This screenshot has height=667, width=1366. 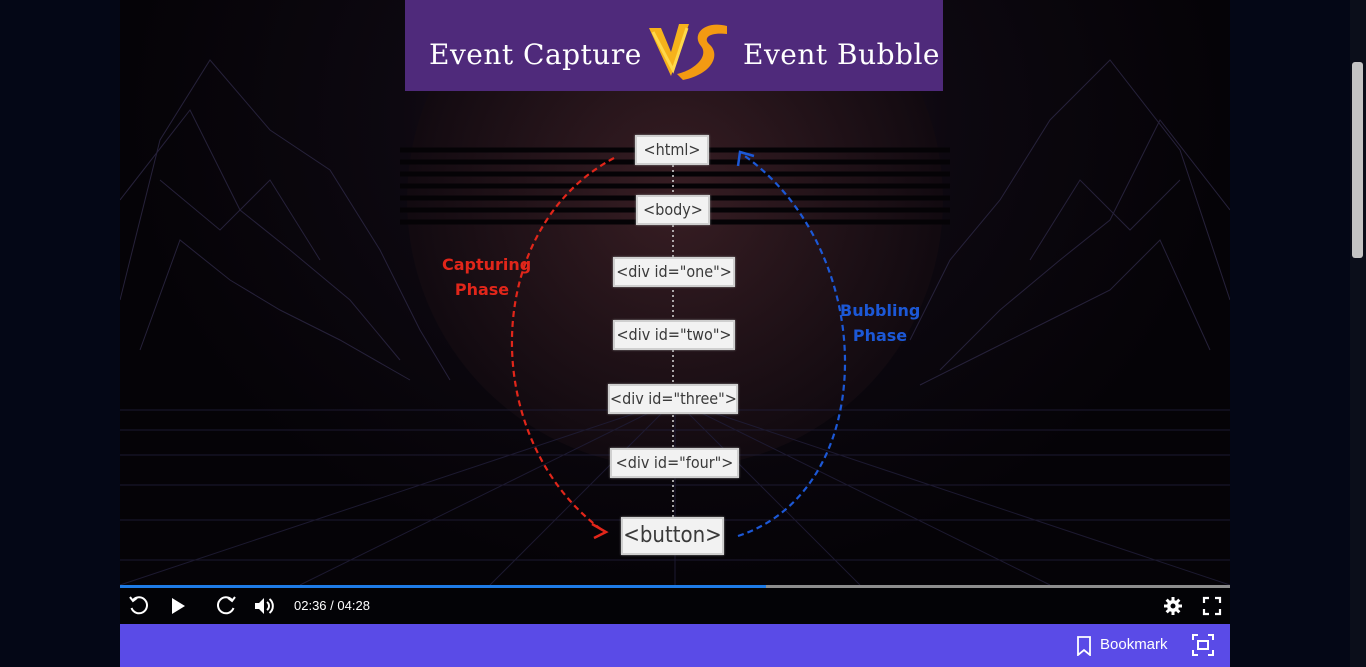 What do you see at coordinates (139, 606) in the screenshot?
I see `rewind-icon` at bounding box center [139, 606].